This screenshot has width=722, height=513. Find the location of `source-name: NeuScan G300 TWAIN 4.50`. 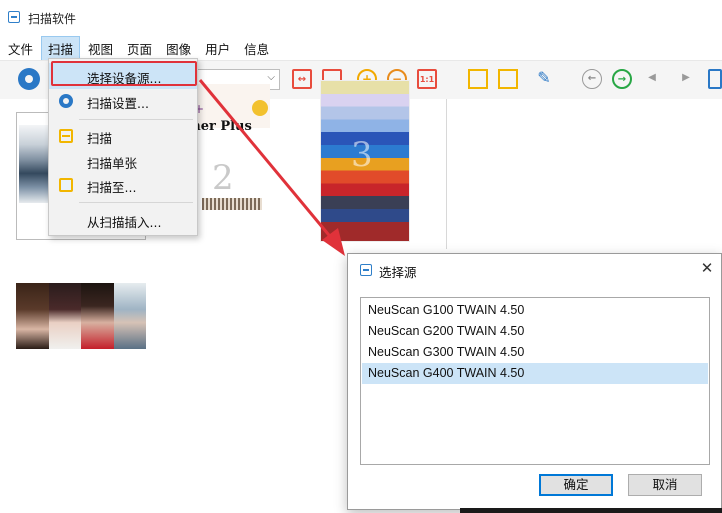

source-name: NeuScan G300 TWAIN 4.50 is located at coordinates (446, 352).